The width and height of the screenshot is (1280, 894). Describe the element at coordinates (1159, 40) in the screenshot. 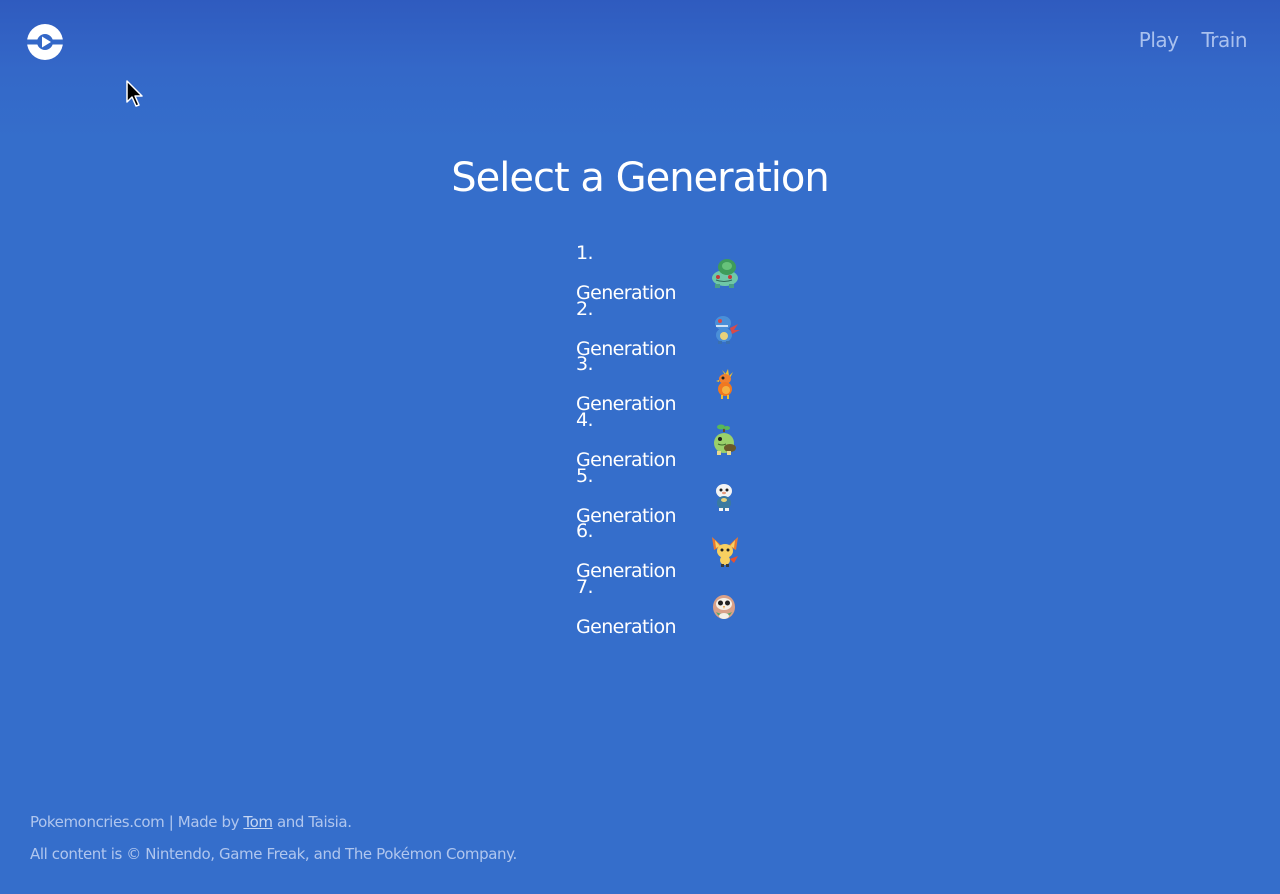

I see `nav-play-link: Play` at that location.